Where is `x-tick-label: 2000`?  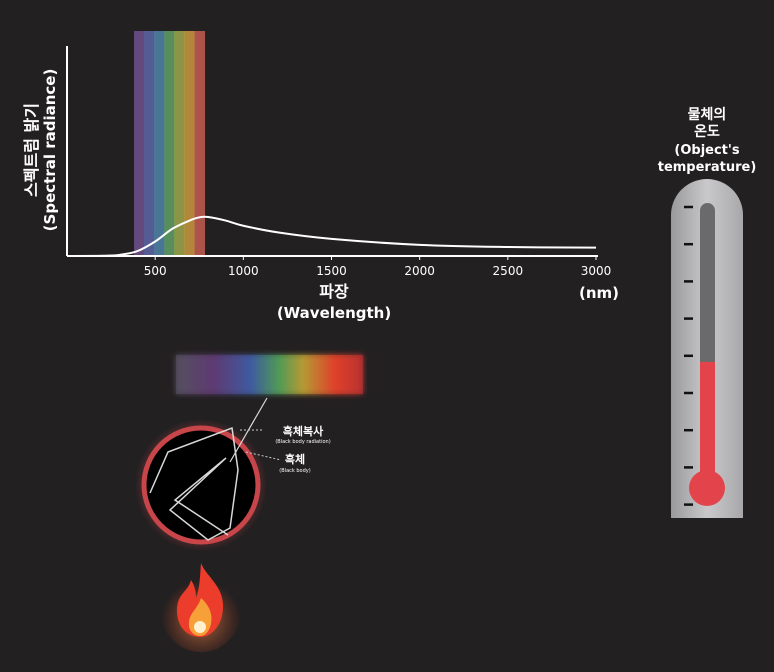 x-tick-label: 2000 is located at coordinates (419, 271).